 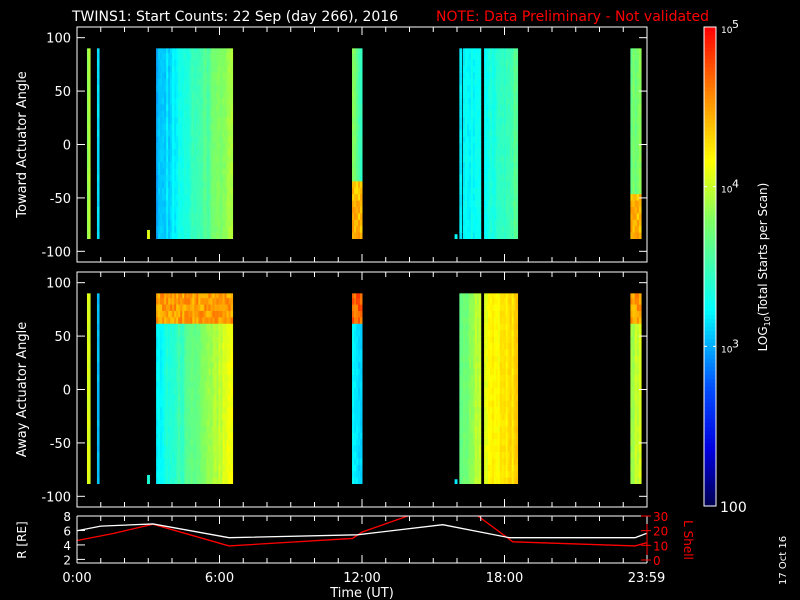 What do you see at coordinates (660, 517) in the screenshot?
I see `l-shell-tick-label: 30` at bounding box center [660, 517].